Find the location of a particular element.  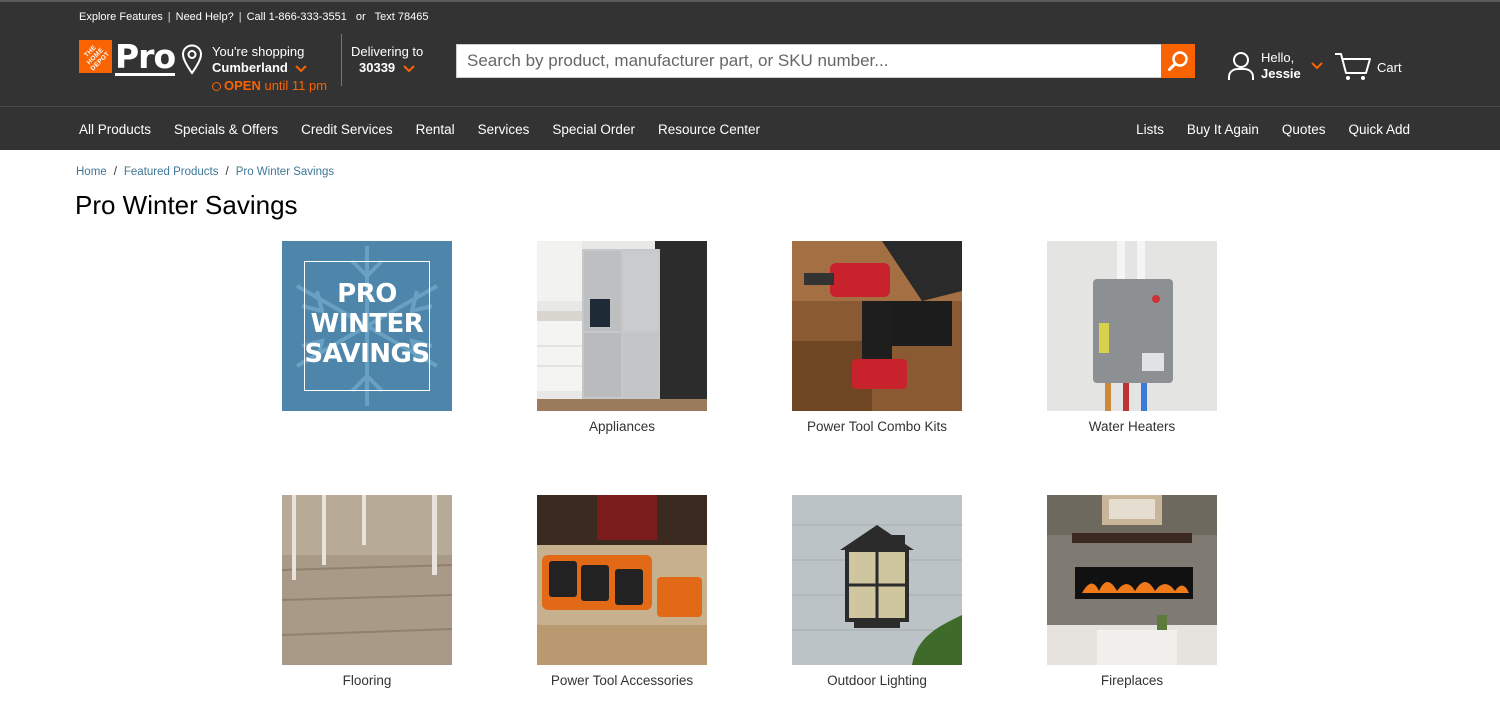

nav-quotes: Quotes is located at coordinates (1304, 129).